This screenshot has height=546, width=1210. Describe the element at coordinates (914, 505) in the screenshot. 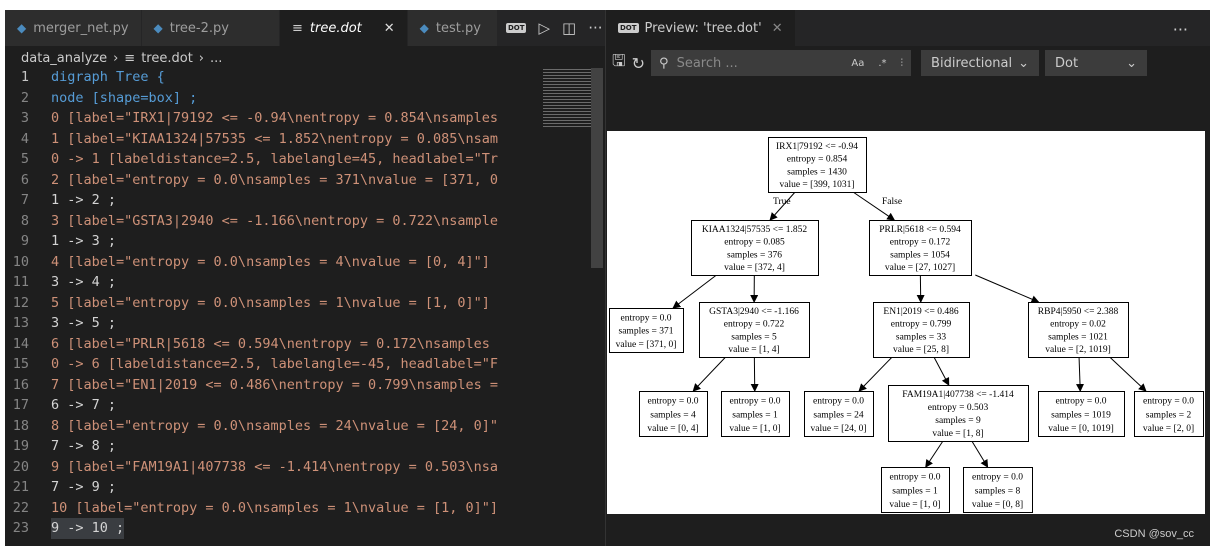

I see `node-label: value = [1, 0]` at that location.